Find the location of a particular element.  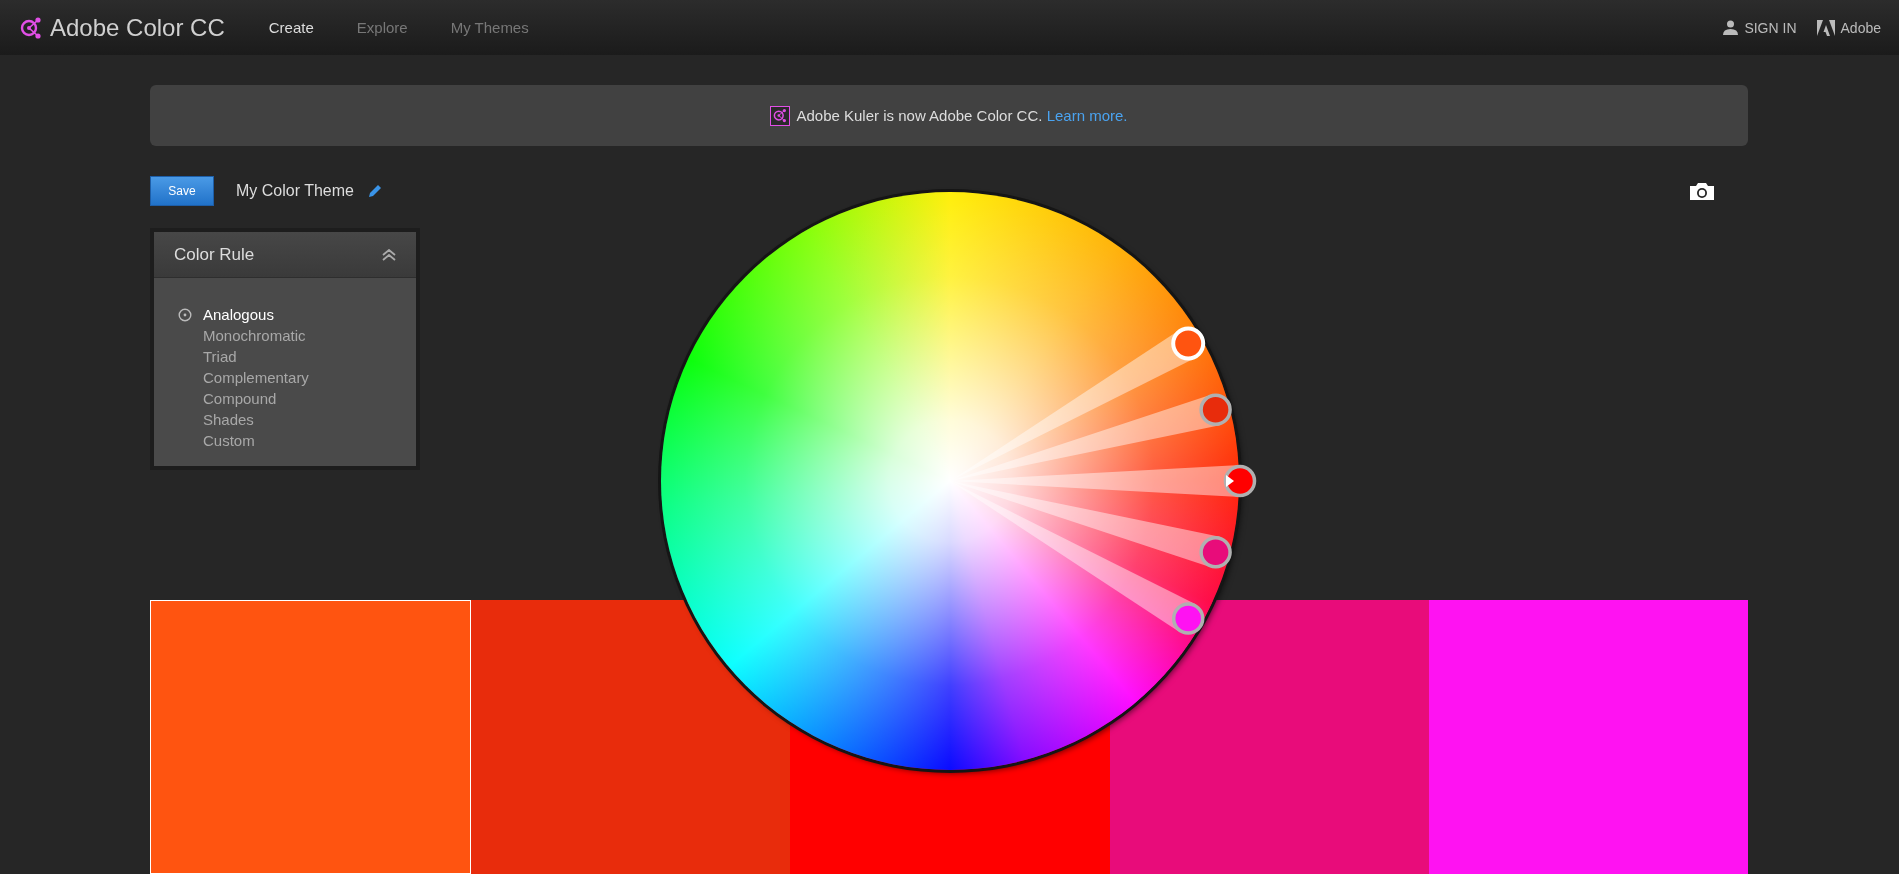

chevron-icon is located at coordinates (389, 254).